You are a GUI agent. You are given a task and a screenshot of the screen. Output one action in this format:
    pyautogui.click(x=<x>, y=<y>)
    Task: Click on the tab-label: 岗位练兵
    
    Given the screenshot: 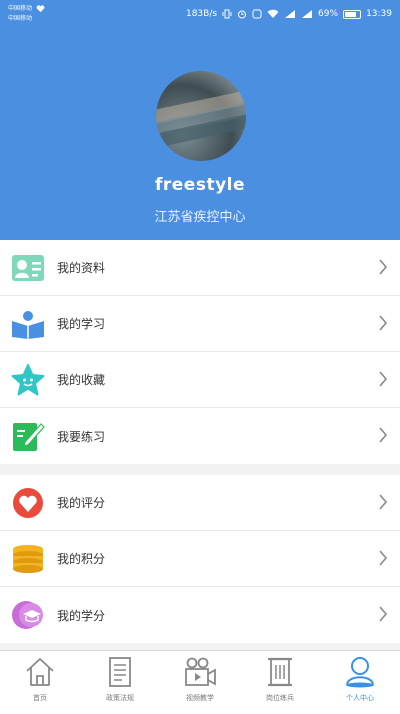 What is the action you would take?
    pyautogui.click(x=280, y=698)
    